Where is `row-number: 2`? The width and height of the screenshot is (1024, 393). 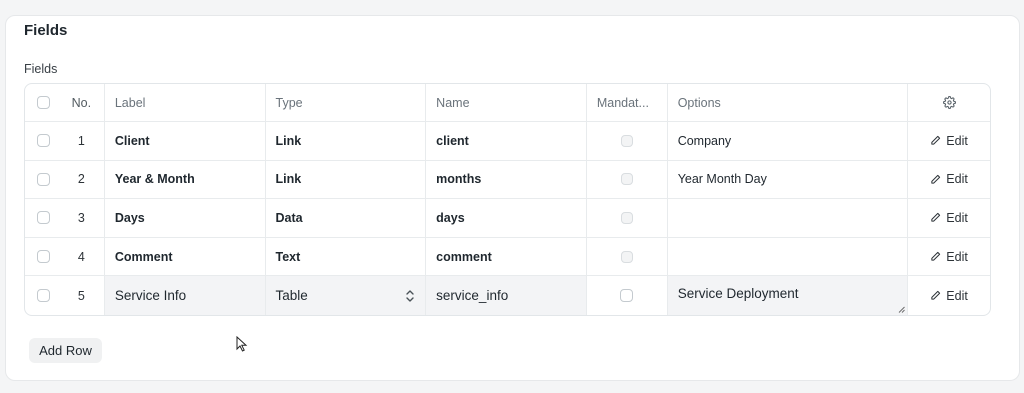 row-number: 2 is located at coordinates (82, 179).